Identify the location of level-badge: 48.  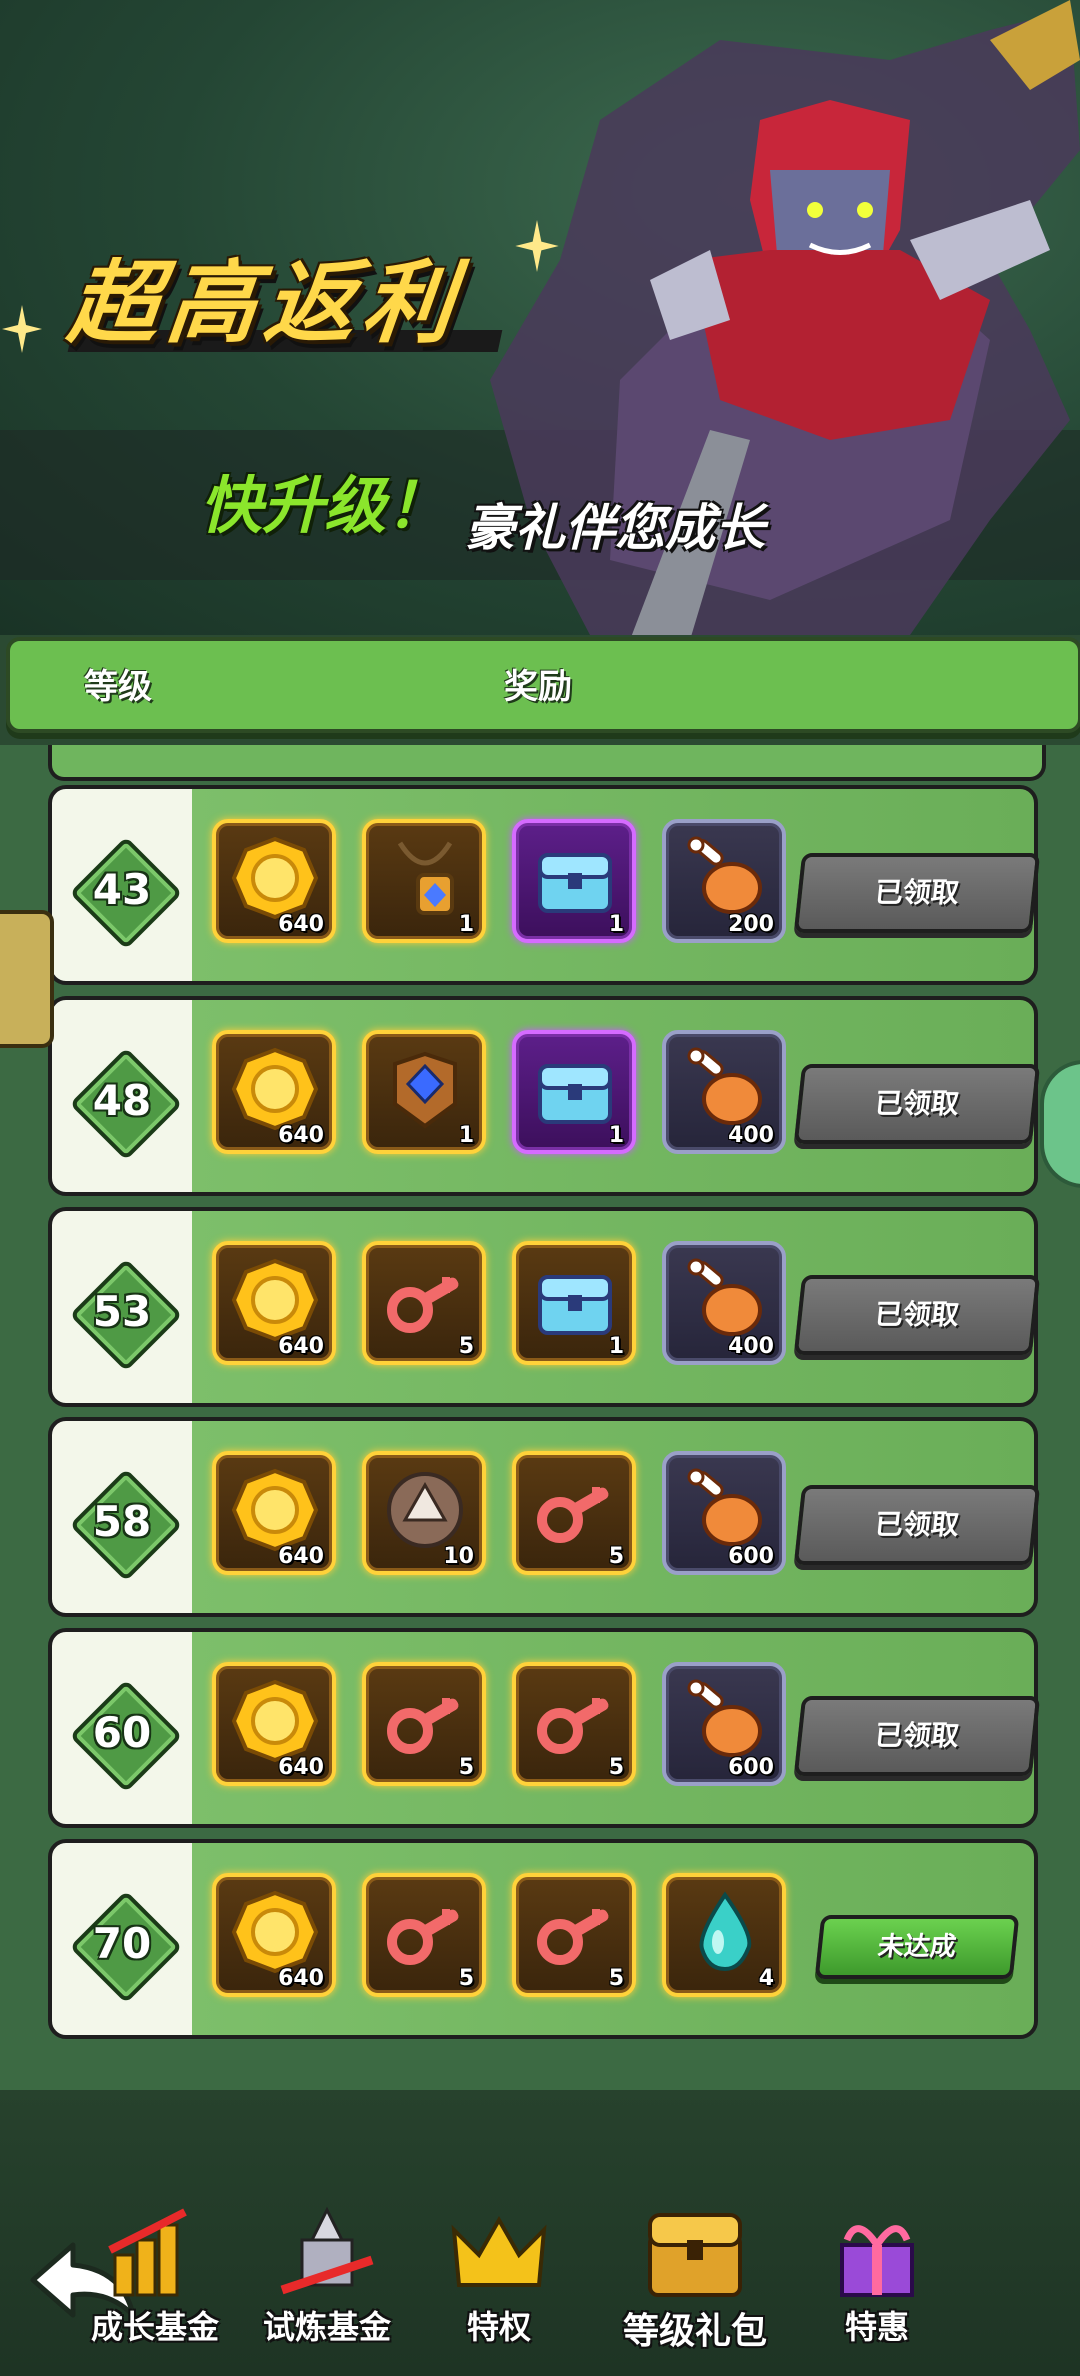
(126, 1104).